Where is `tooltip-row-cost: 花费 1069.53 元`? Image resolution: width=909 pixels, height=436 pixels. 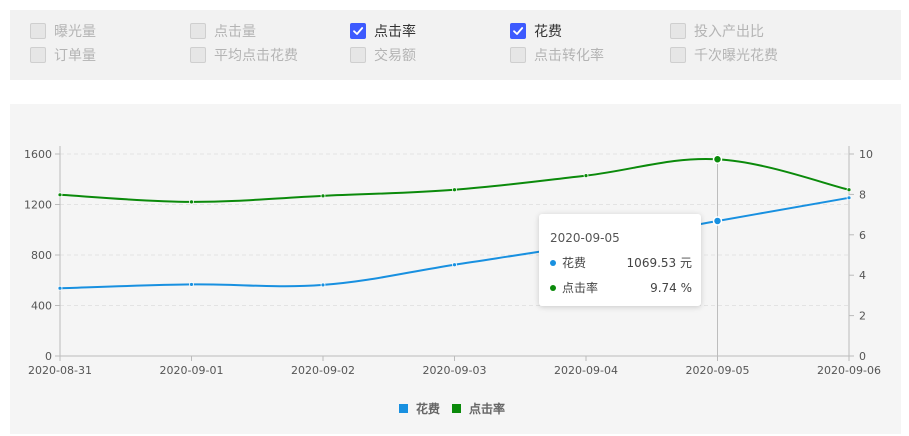
tooltip-row-cost: 花费 1069.53 元 is located at coordinates (621, 262).